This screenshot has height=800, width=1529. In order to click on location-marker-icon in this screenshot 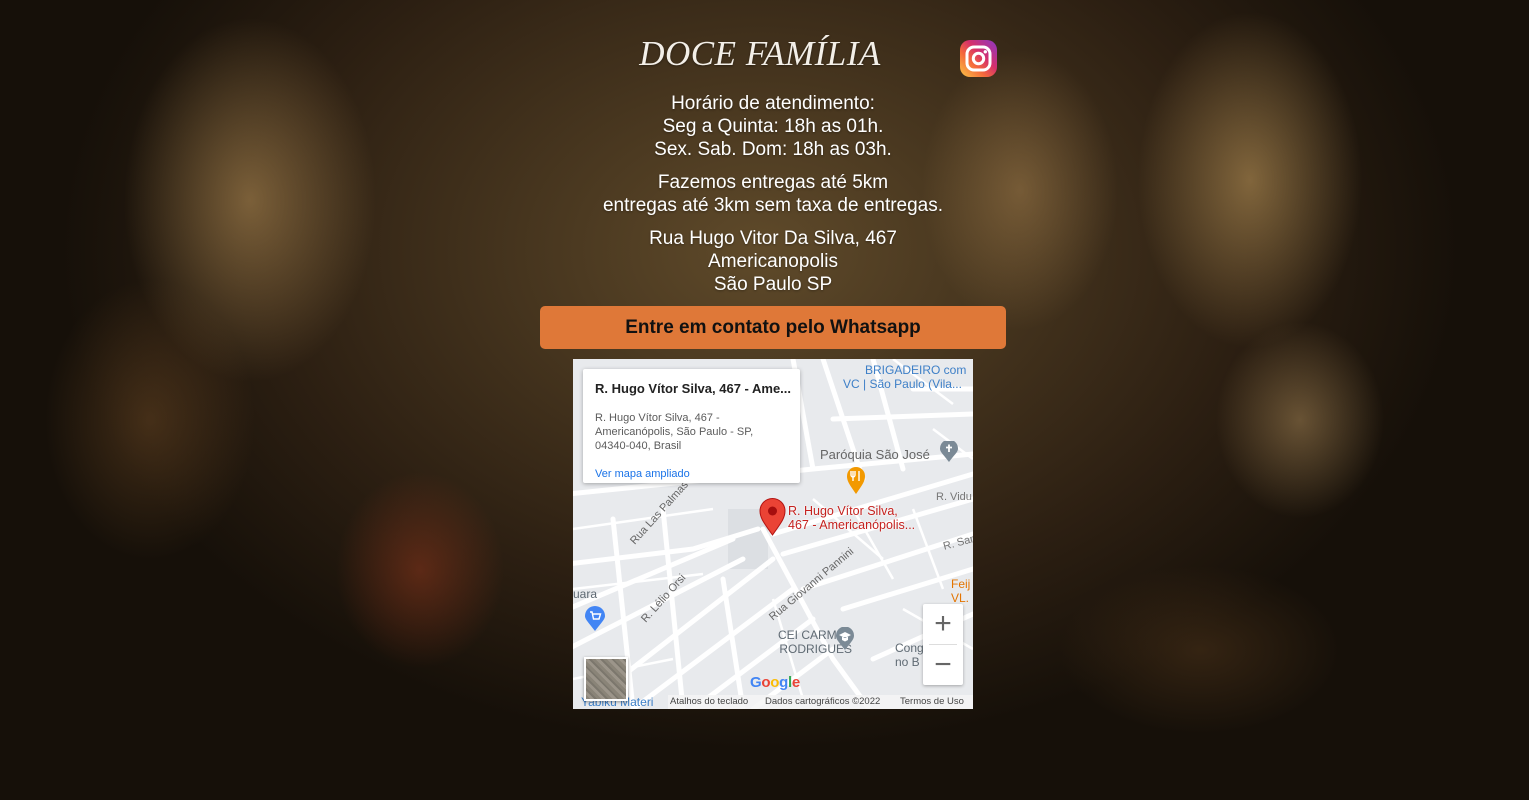, I will do `click(772, 517)`.